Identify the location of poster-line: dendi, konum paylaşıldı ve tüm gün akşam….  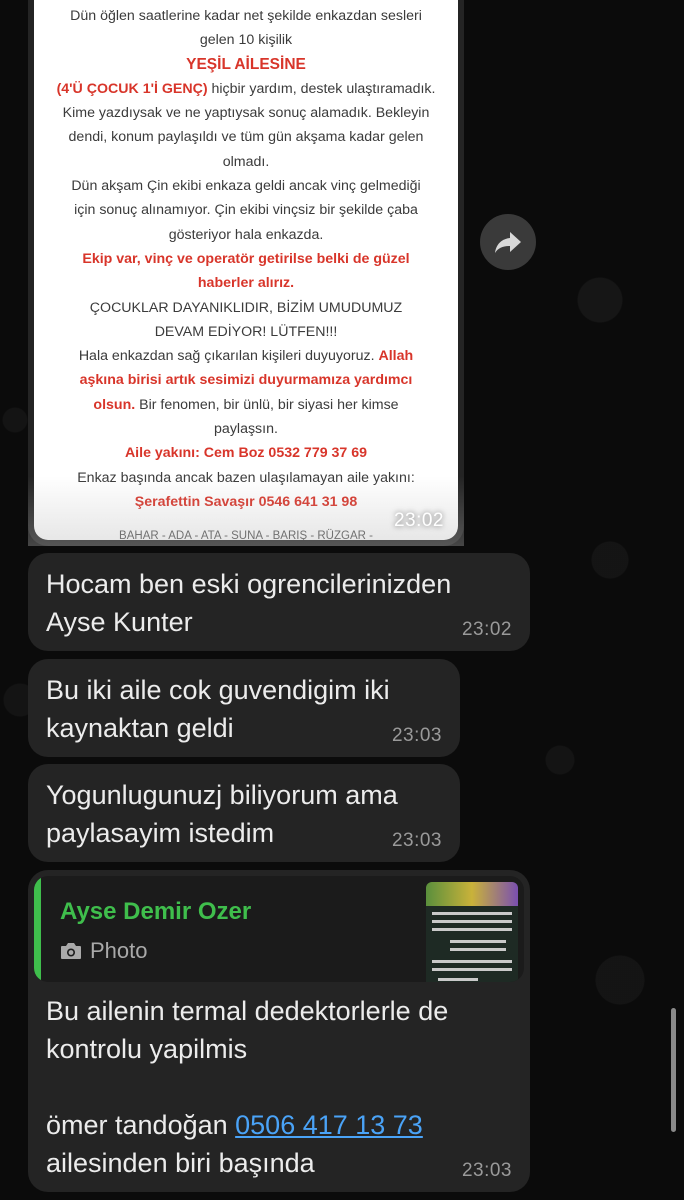
(246, 137).